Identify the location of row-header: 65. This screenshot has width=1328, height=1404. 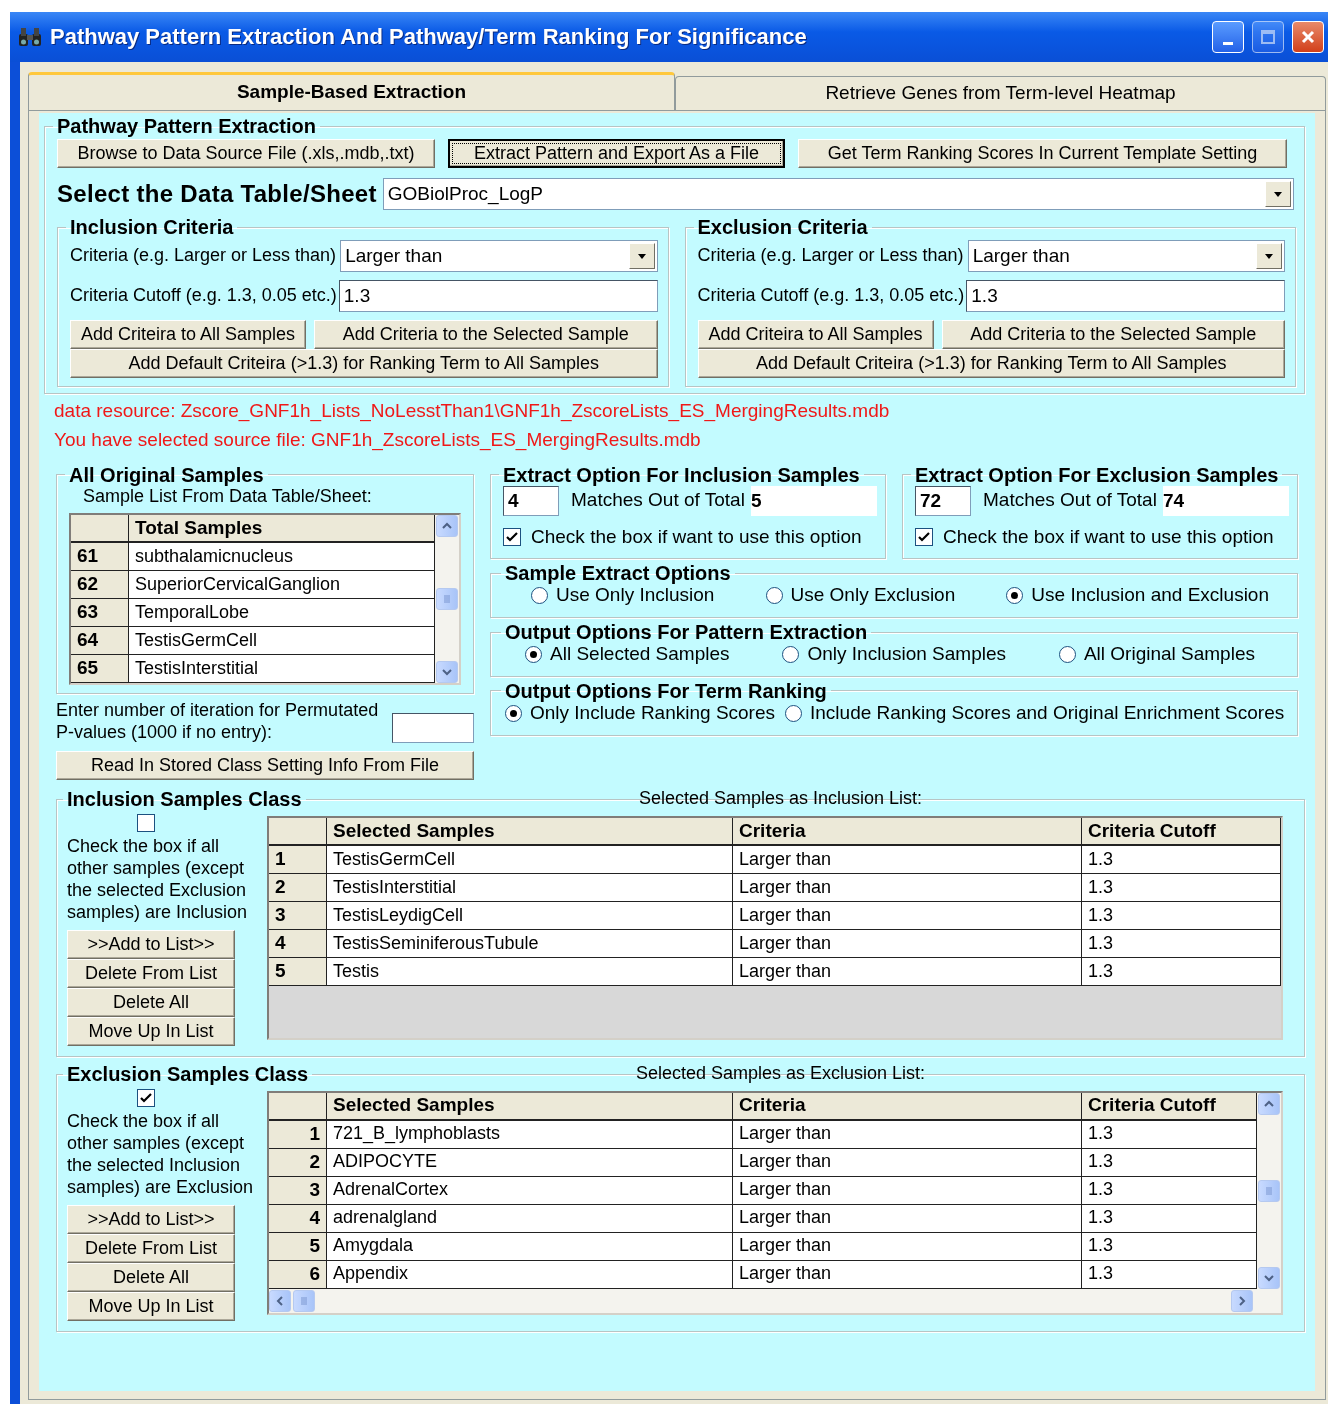
(100, 669).